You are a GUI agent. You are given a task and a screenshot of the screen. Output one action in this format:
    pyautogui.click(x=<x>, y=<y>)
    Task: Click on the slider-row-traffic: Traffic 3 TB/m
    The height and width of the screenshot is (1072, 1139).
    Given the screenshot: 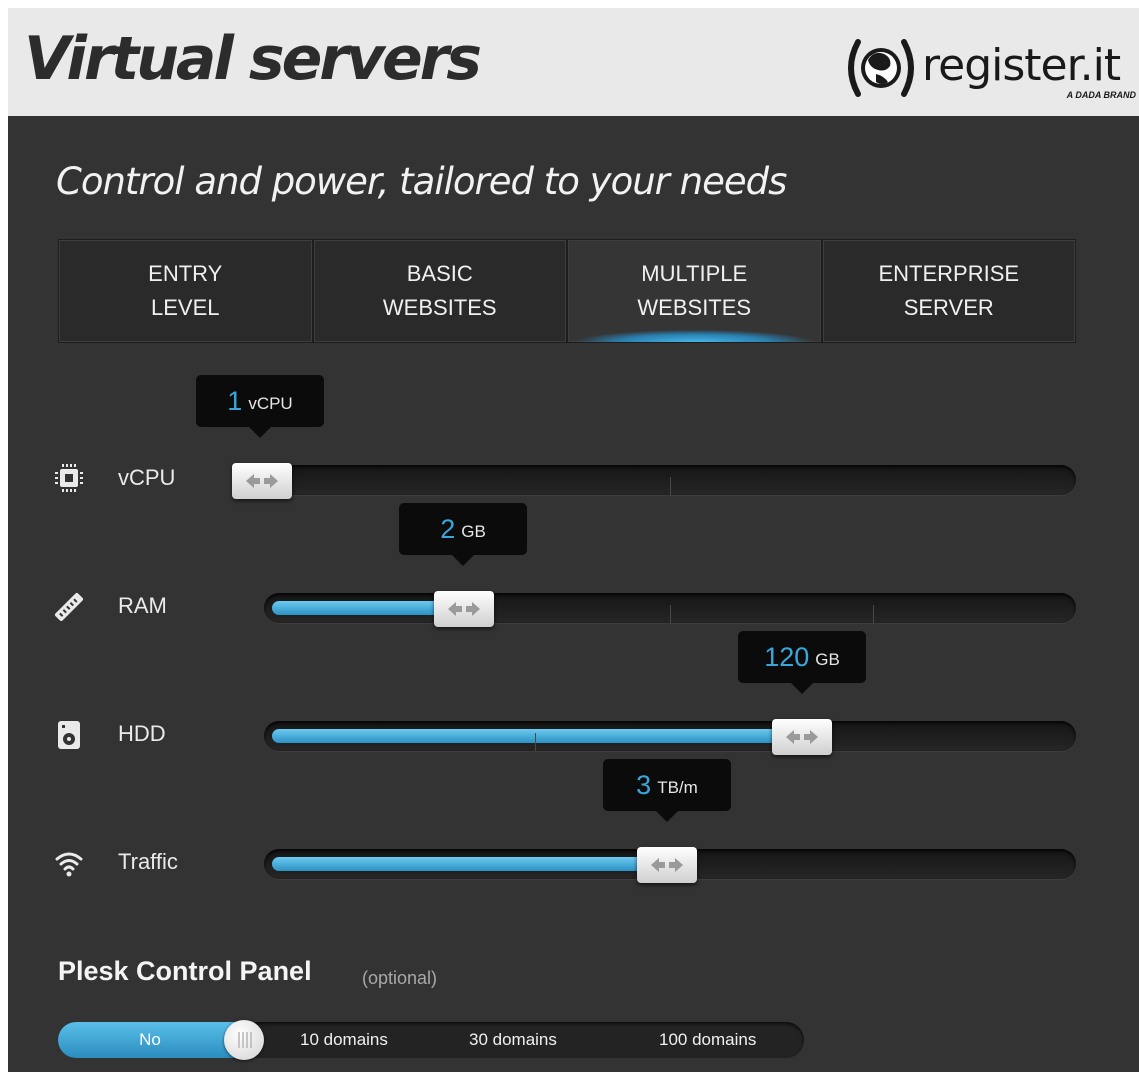 What is the action you would take?
    pyautogui.click(x=573, y=825)
    